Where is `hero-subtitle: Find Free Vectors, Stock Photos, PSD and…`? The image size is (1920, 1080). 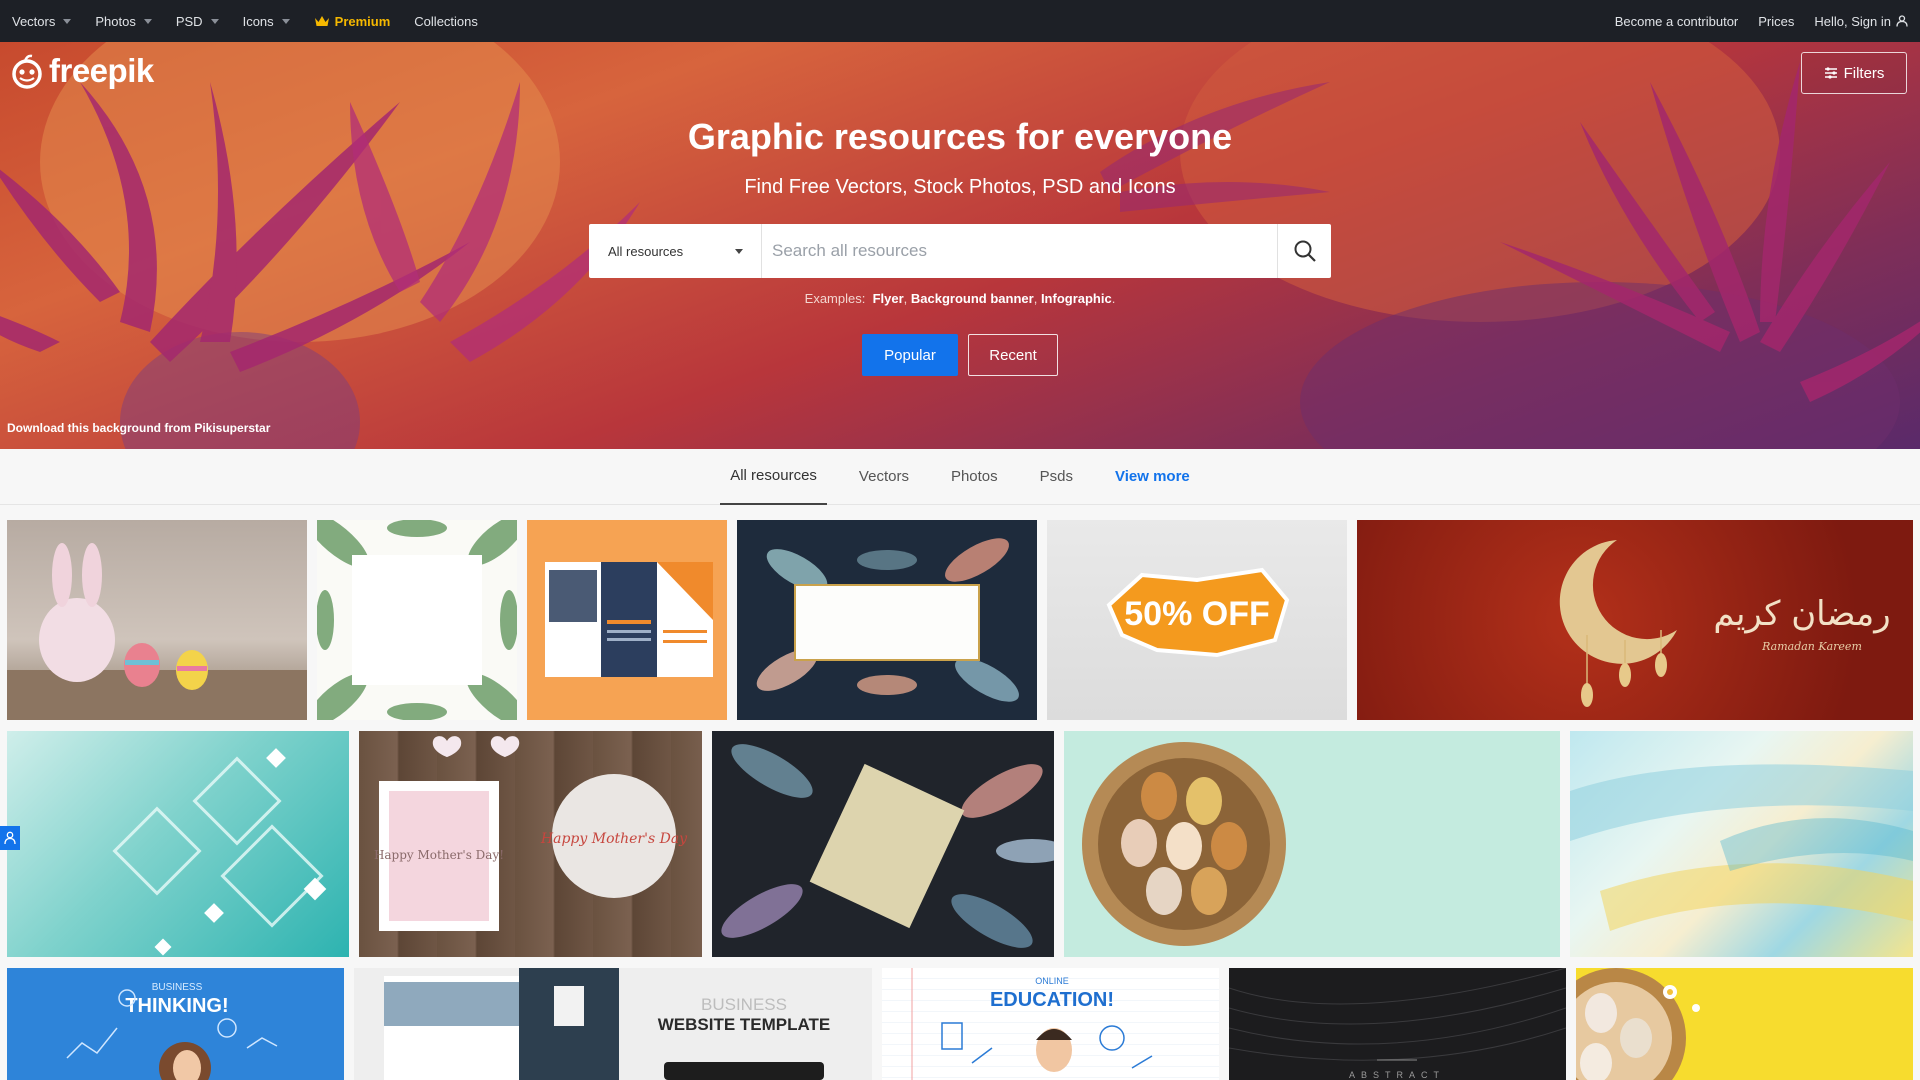 hero-subtitle: Find Free Vectors, Stock Photos, PSD and… is located at coordinates (960, 187).